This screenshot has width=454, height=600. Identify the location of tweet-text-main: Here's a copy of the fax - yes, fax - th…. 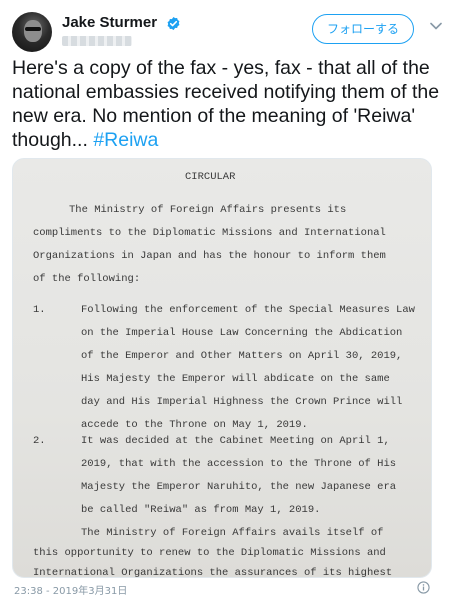
(226, 104).